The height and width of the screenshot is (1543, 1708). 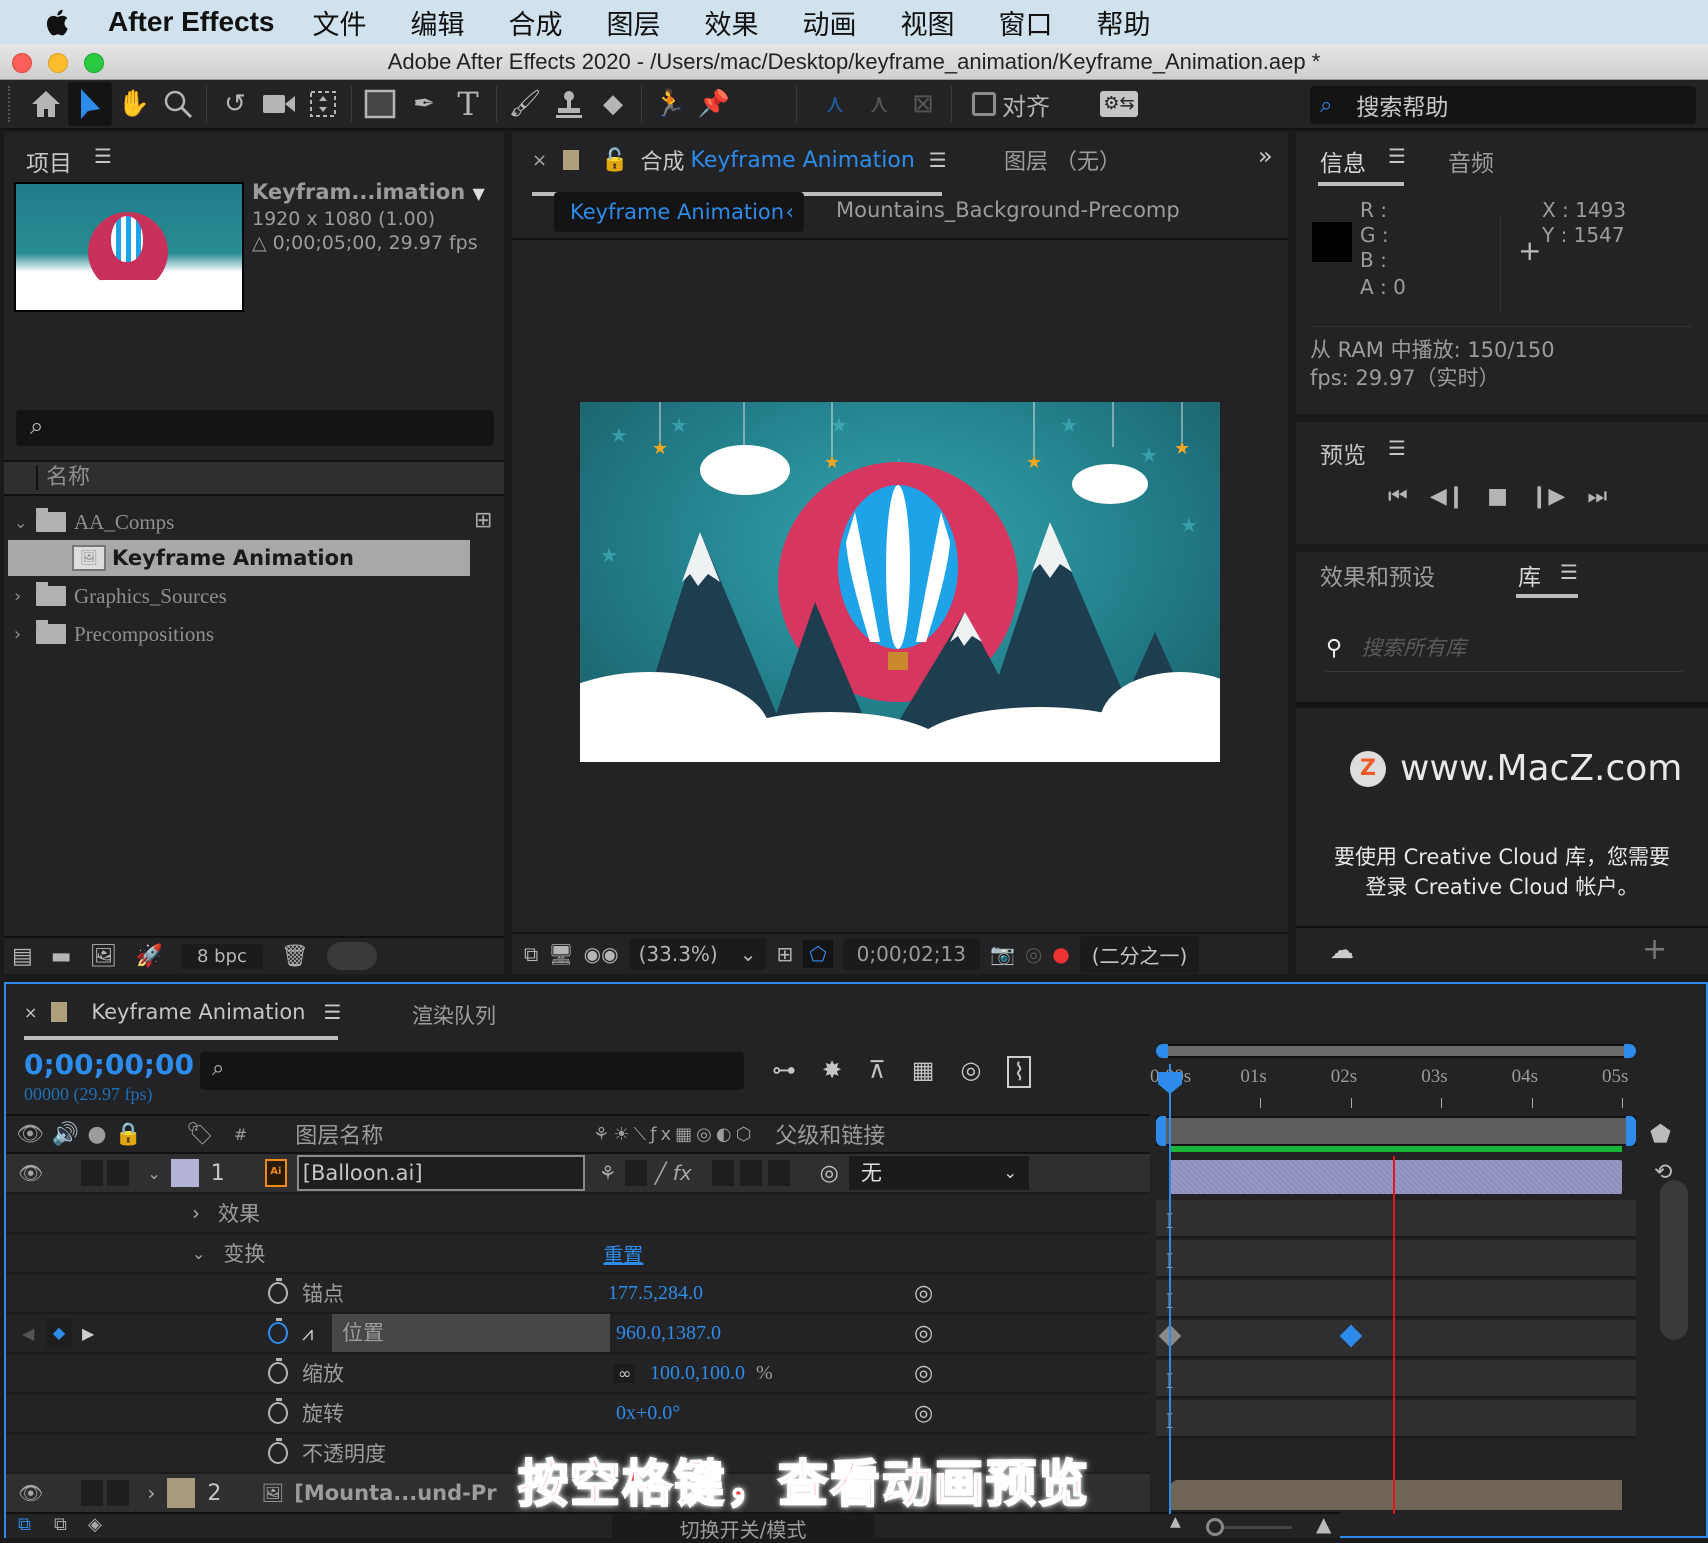 I want to click on rotate-tool-icon: ↺, so click(x=235, y=104).